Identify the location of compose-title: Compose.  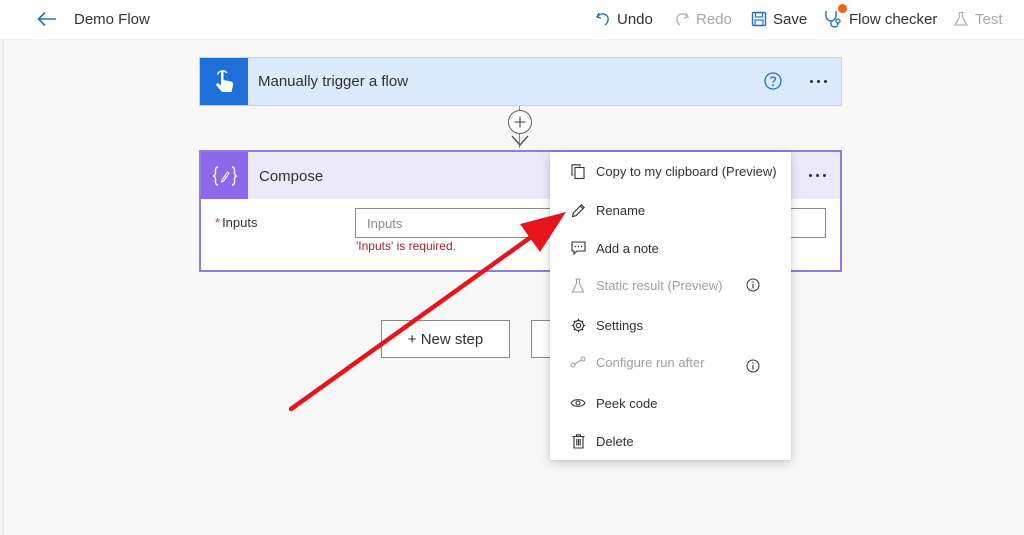
(291, 176).